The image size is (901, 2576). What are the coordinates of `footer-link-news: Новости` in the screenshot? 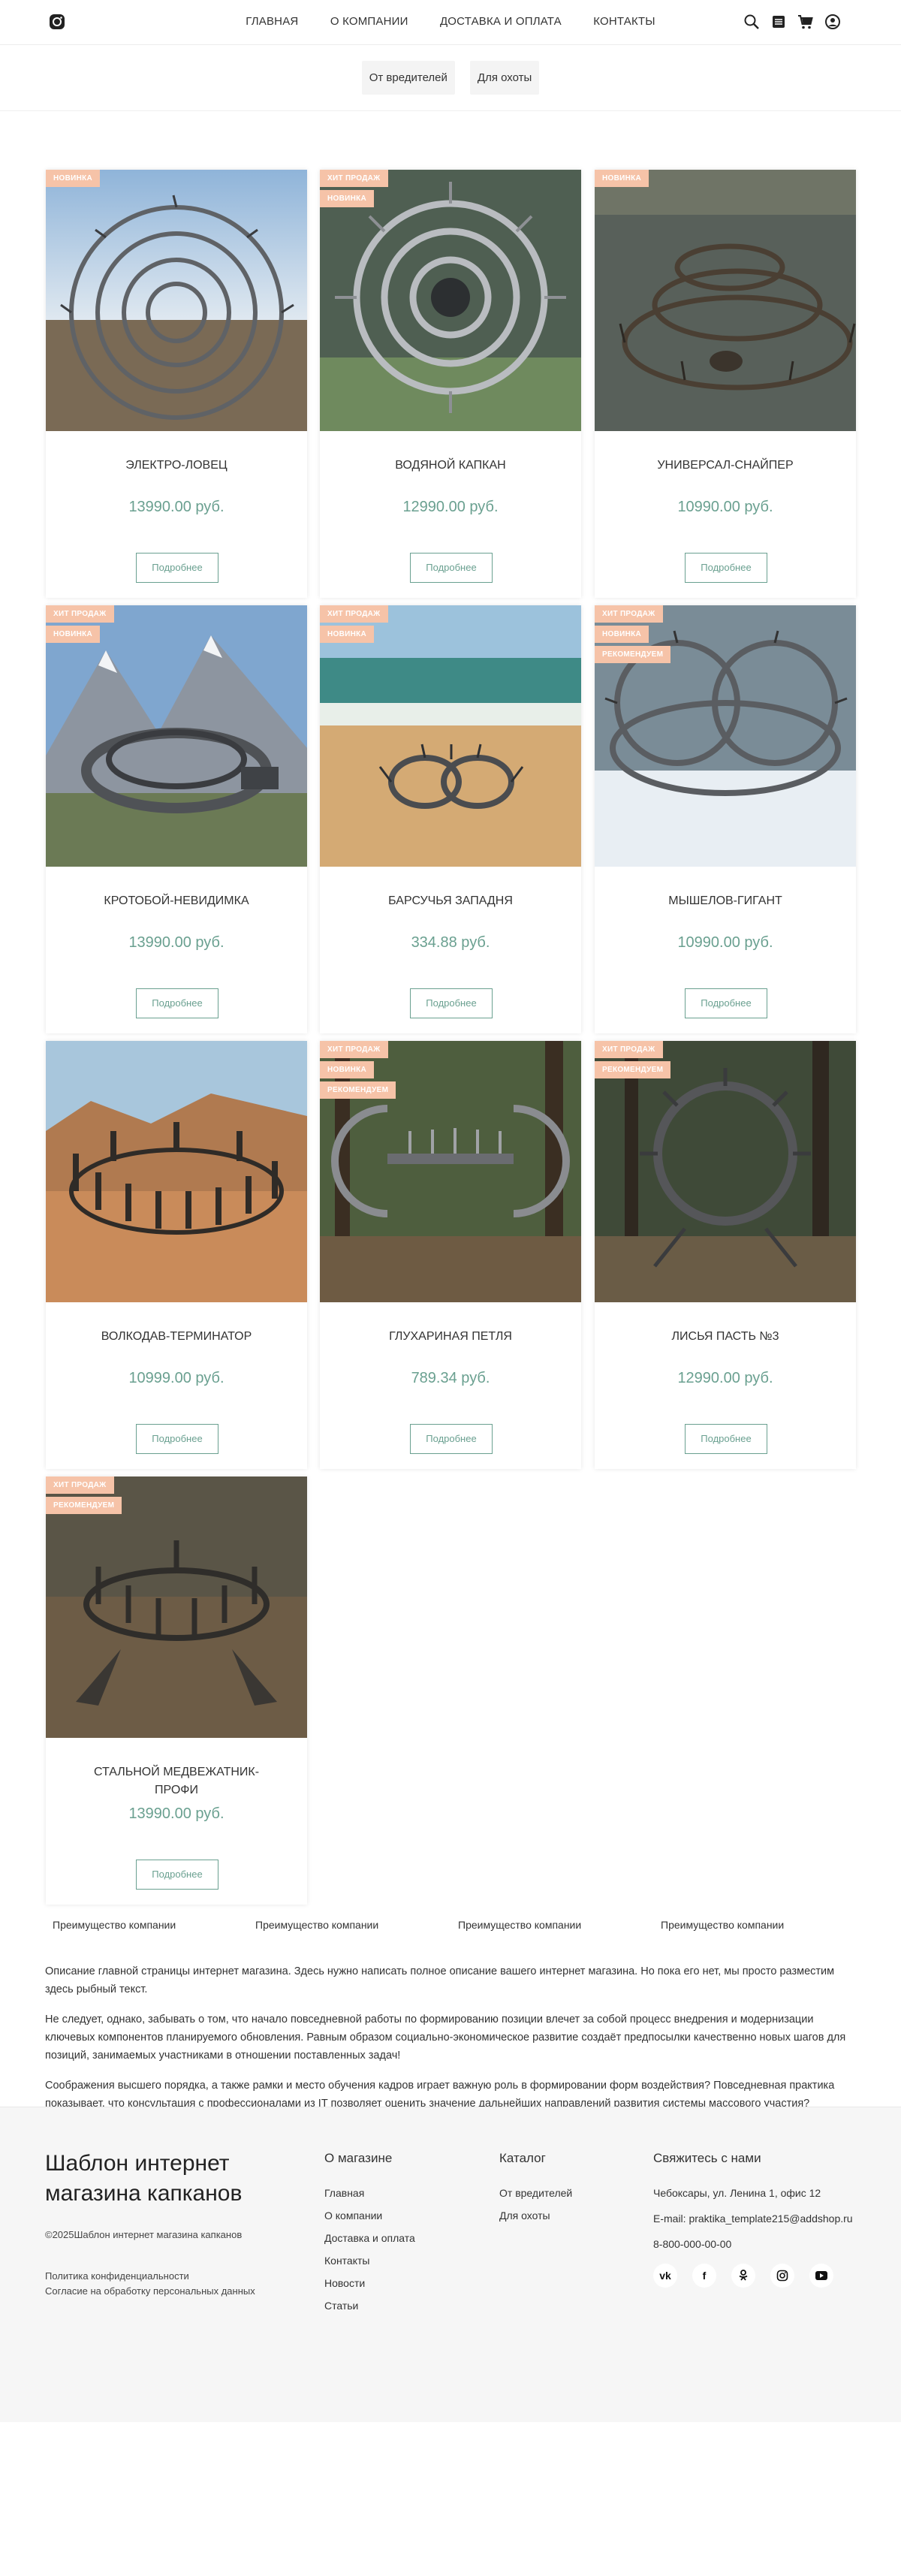 It's located at (370, 2283).